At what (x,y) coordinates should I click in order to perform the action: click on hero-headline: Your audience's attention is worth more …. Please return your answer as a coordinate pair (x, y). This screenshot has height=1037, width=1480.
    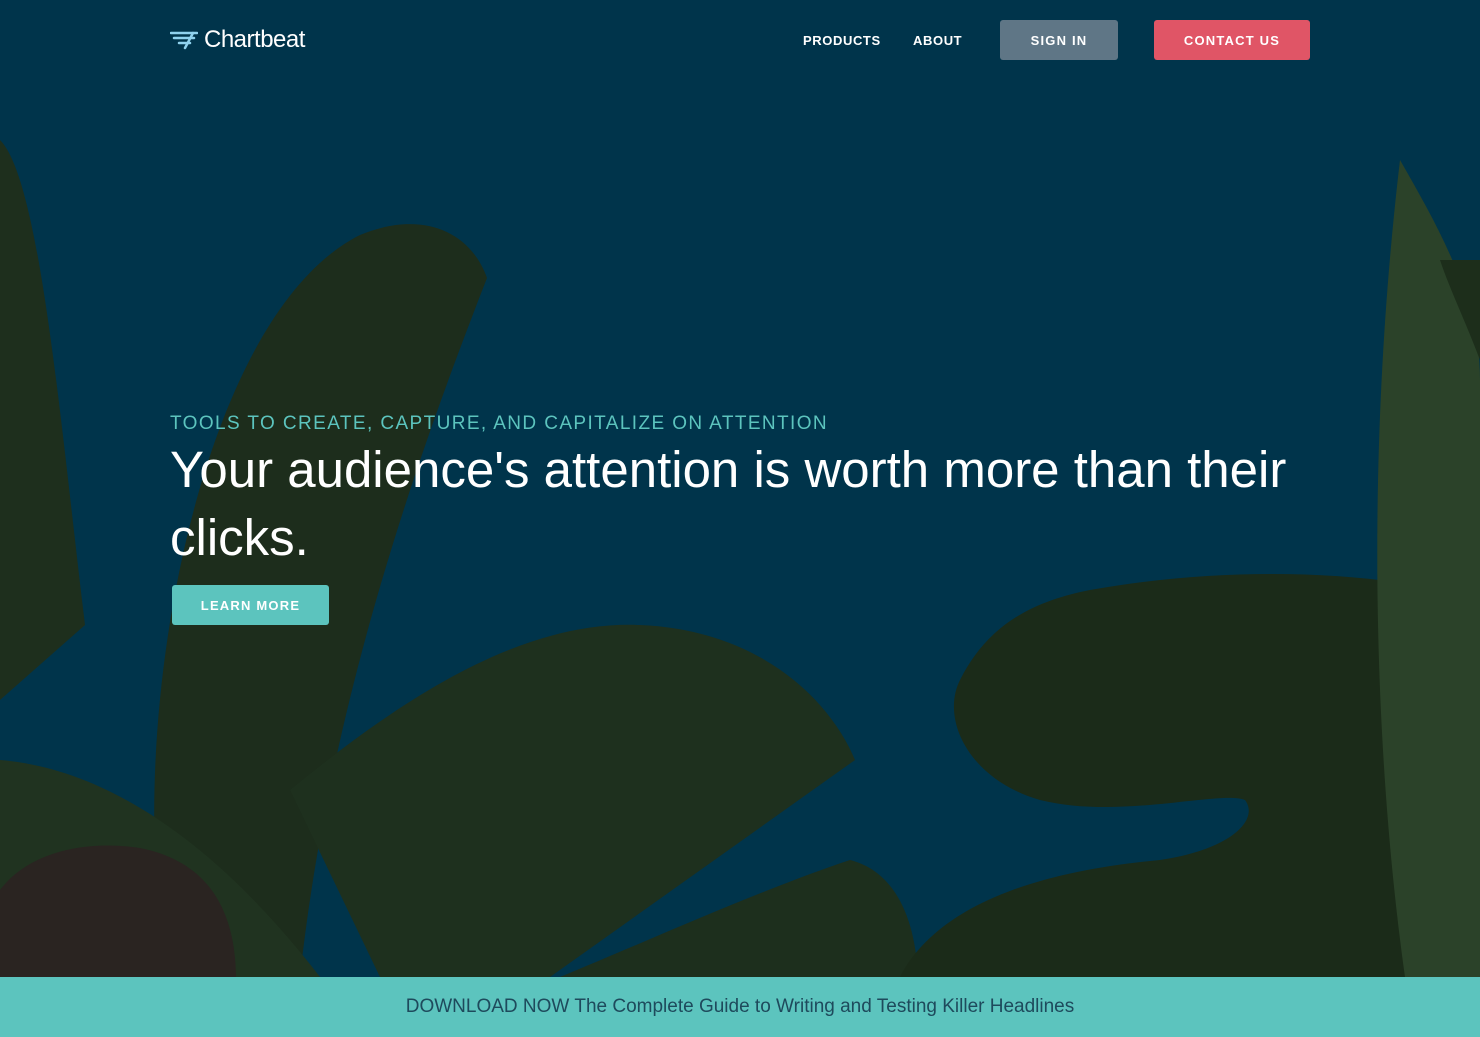
    Looking at the image, I should click on (728, 503).